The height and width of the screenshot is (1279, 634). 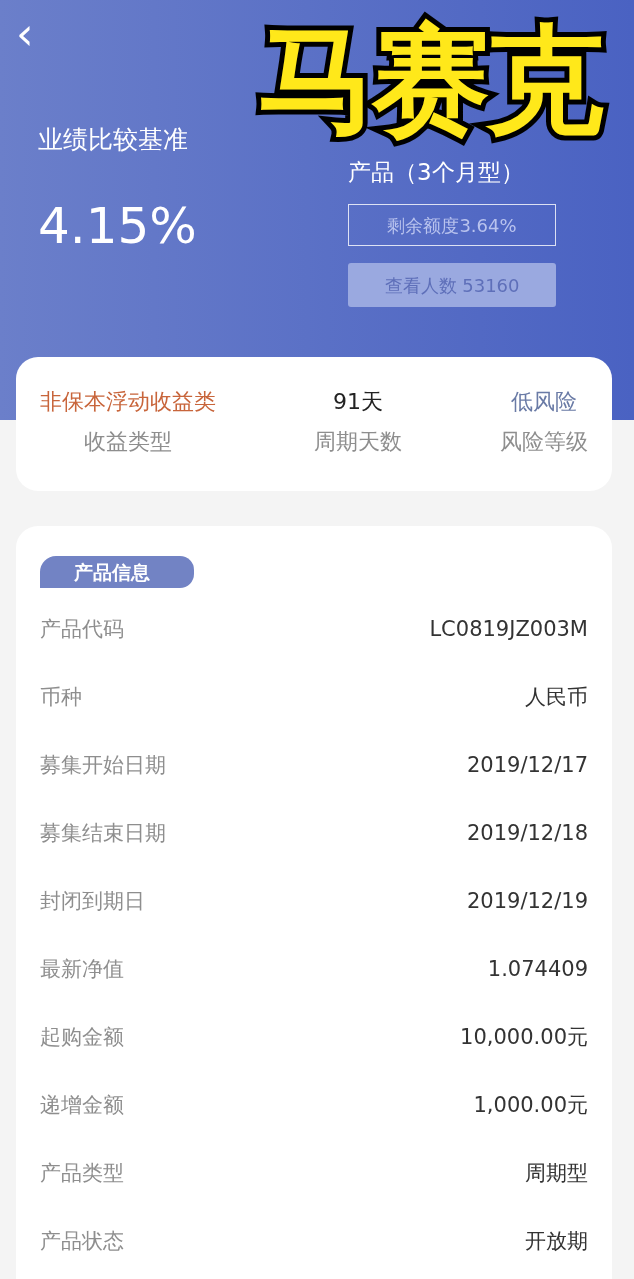 What do you see at coordinates (527, 766) in the screenshot?
I see `info-value: 2019/12/17` at bounding box center [527, 766].